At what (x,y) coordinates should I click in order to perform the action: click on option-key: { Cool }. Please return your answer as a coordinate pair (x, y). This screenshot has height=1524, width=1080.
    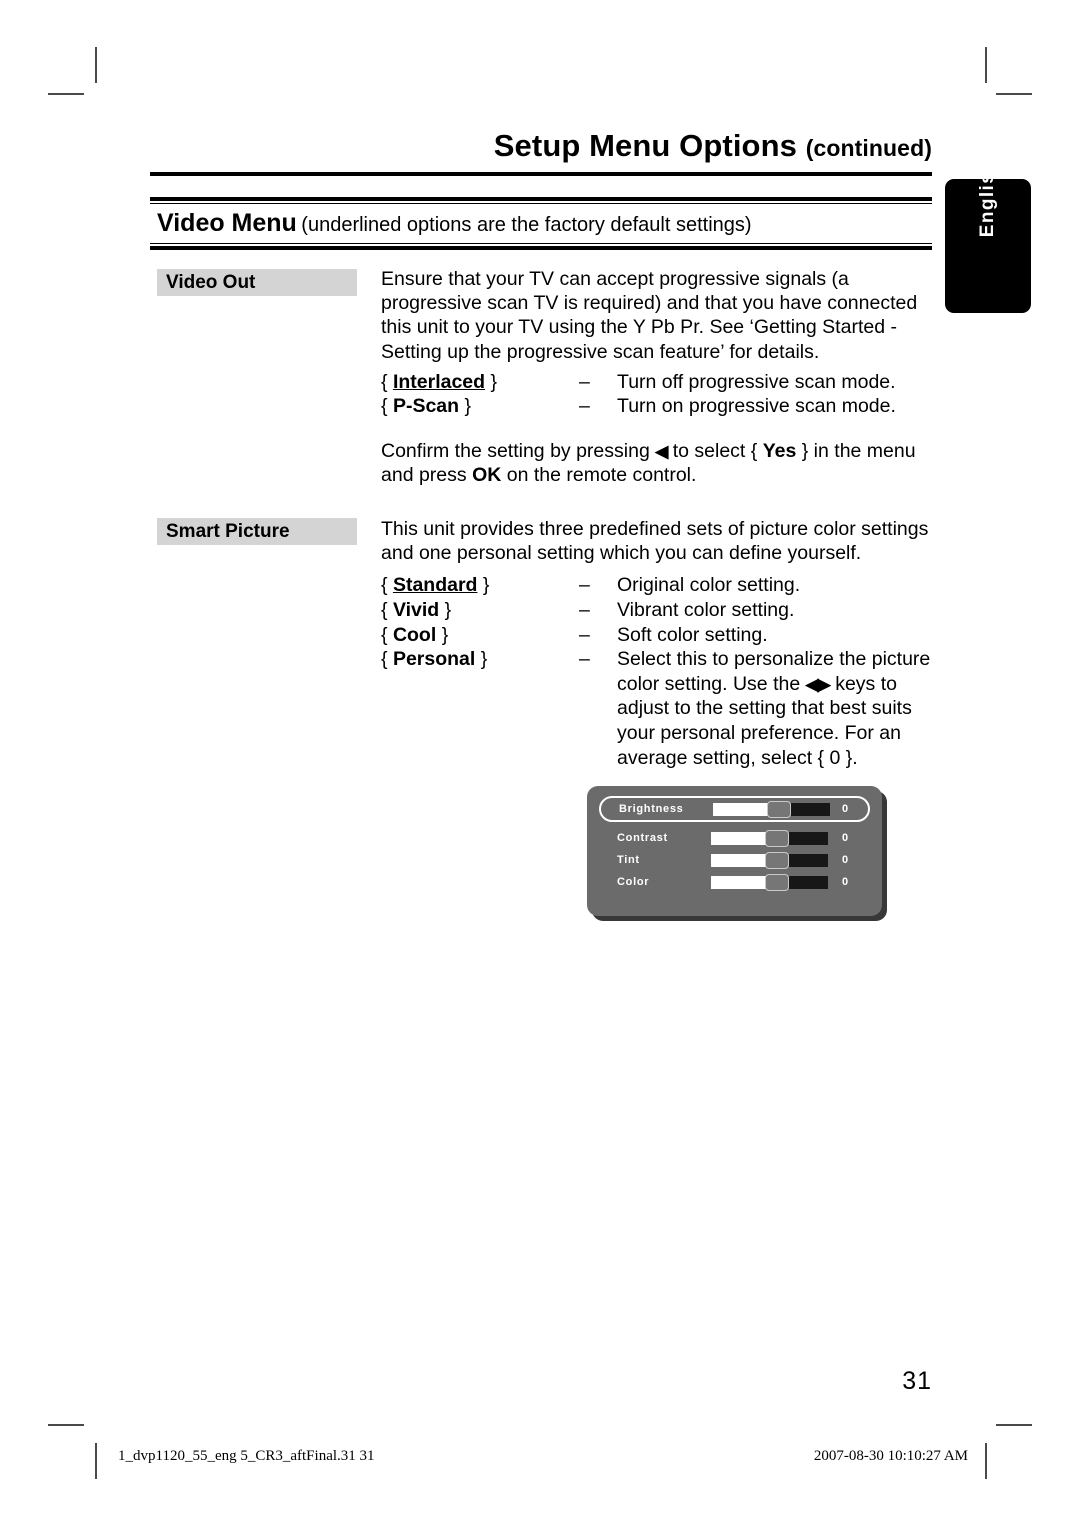
    Looking at the image, I should click on (480, 635).